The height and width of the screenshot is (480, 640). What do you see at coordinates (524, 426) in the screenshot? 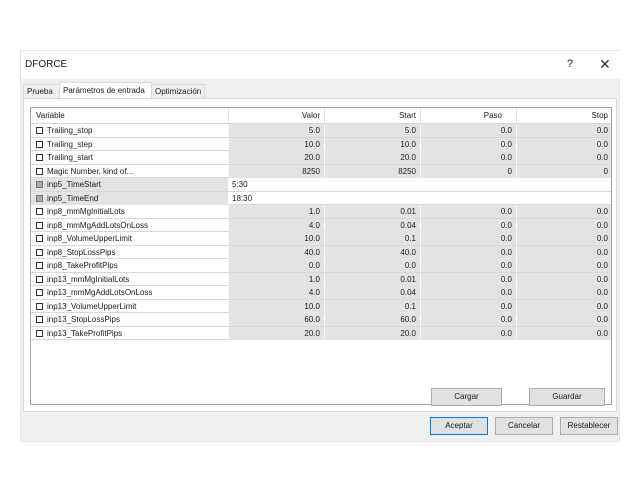
I see `cancelar-button: Cancelar` at bounding box center [524, 426].